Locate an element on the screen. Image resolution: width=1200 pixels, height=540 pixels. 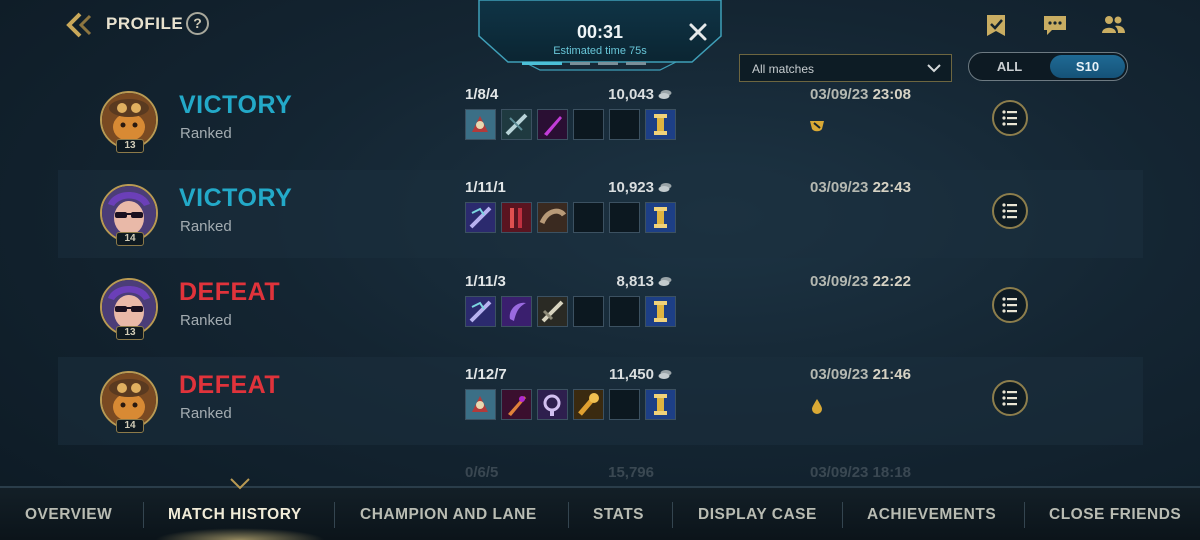
missions-button is located at coordinates (996, 25).